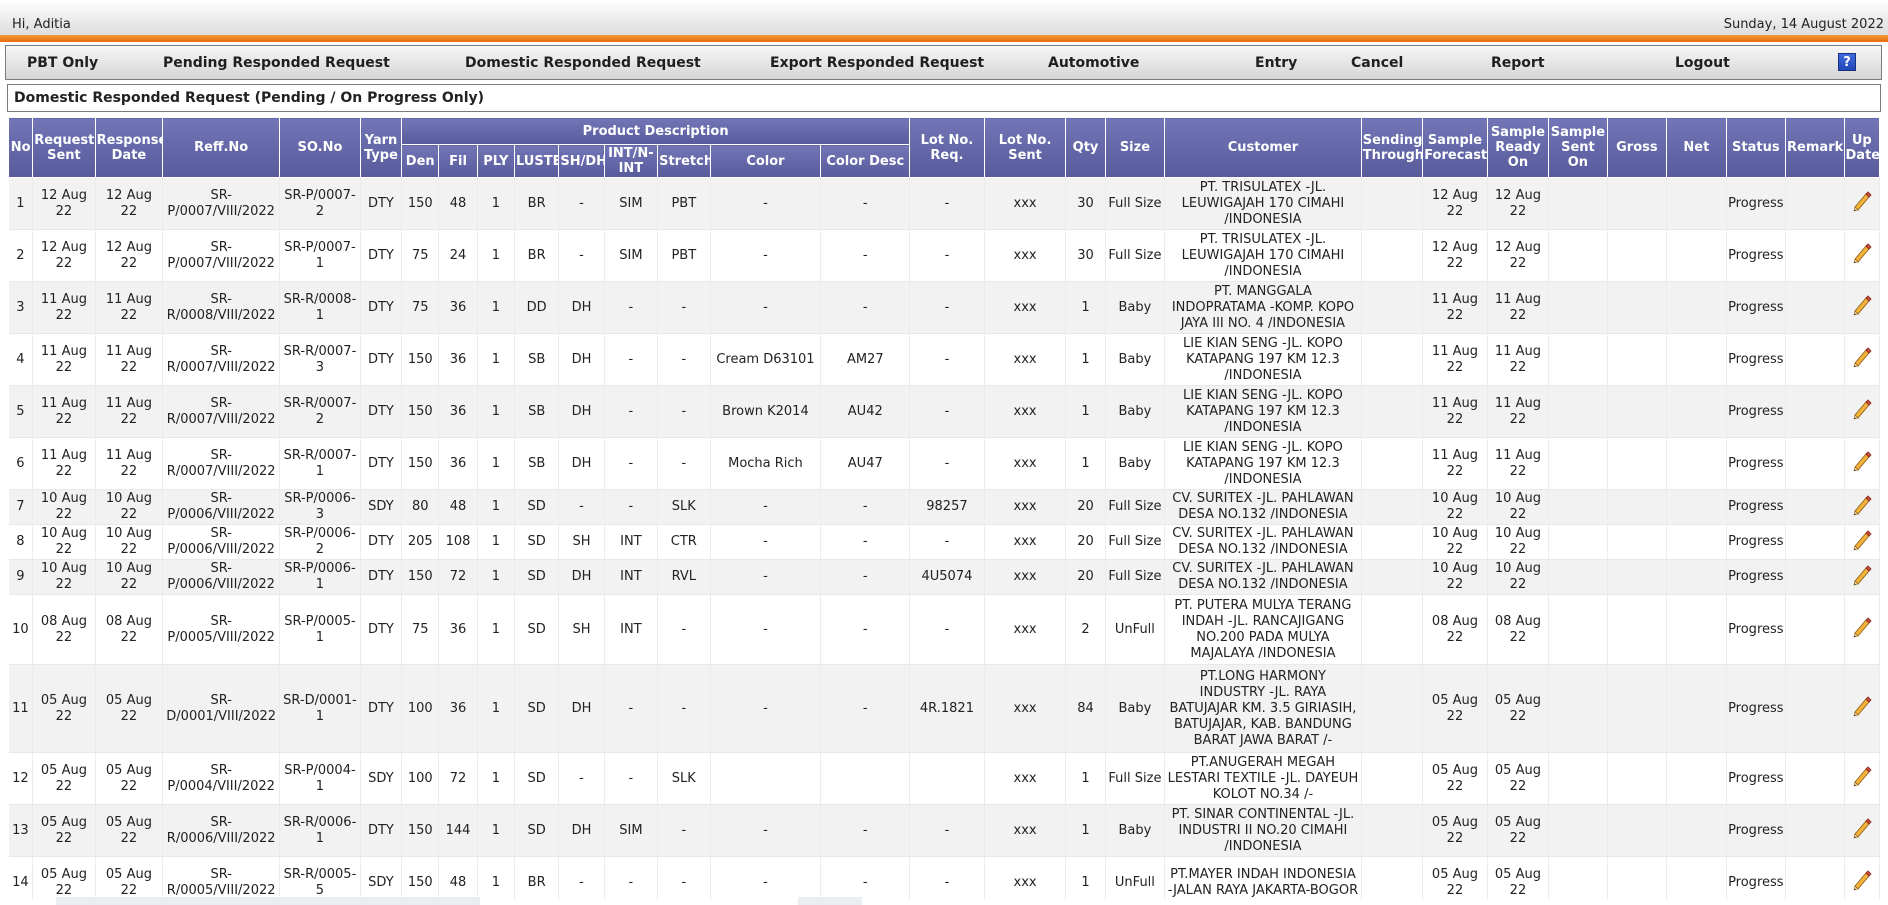 This screenshot has width=1888, height=905. Describe the element at coordinates (1578, 203) in the screenshot. I see `cell-sample-sent-on` at that location.